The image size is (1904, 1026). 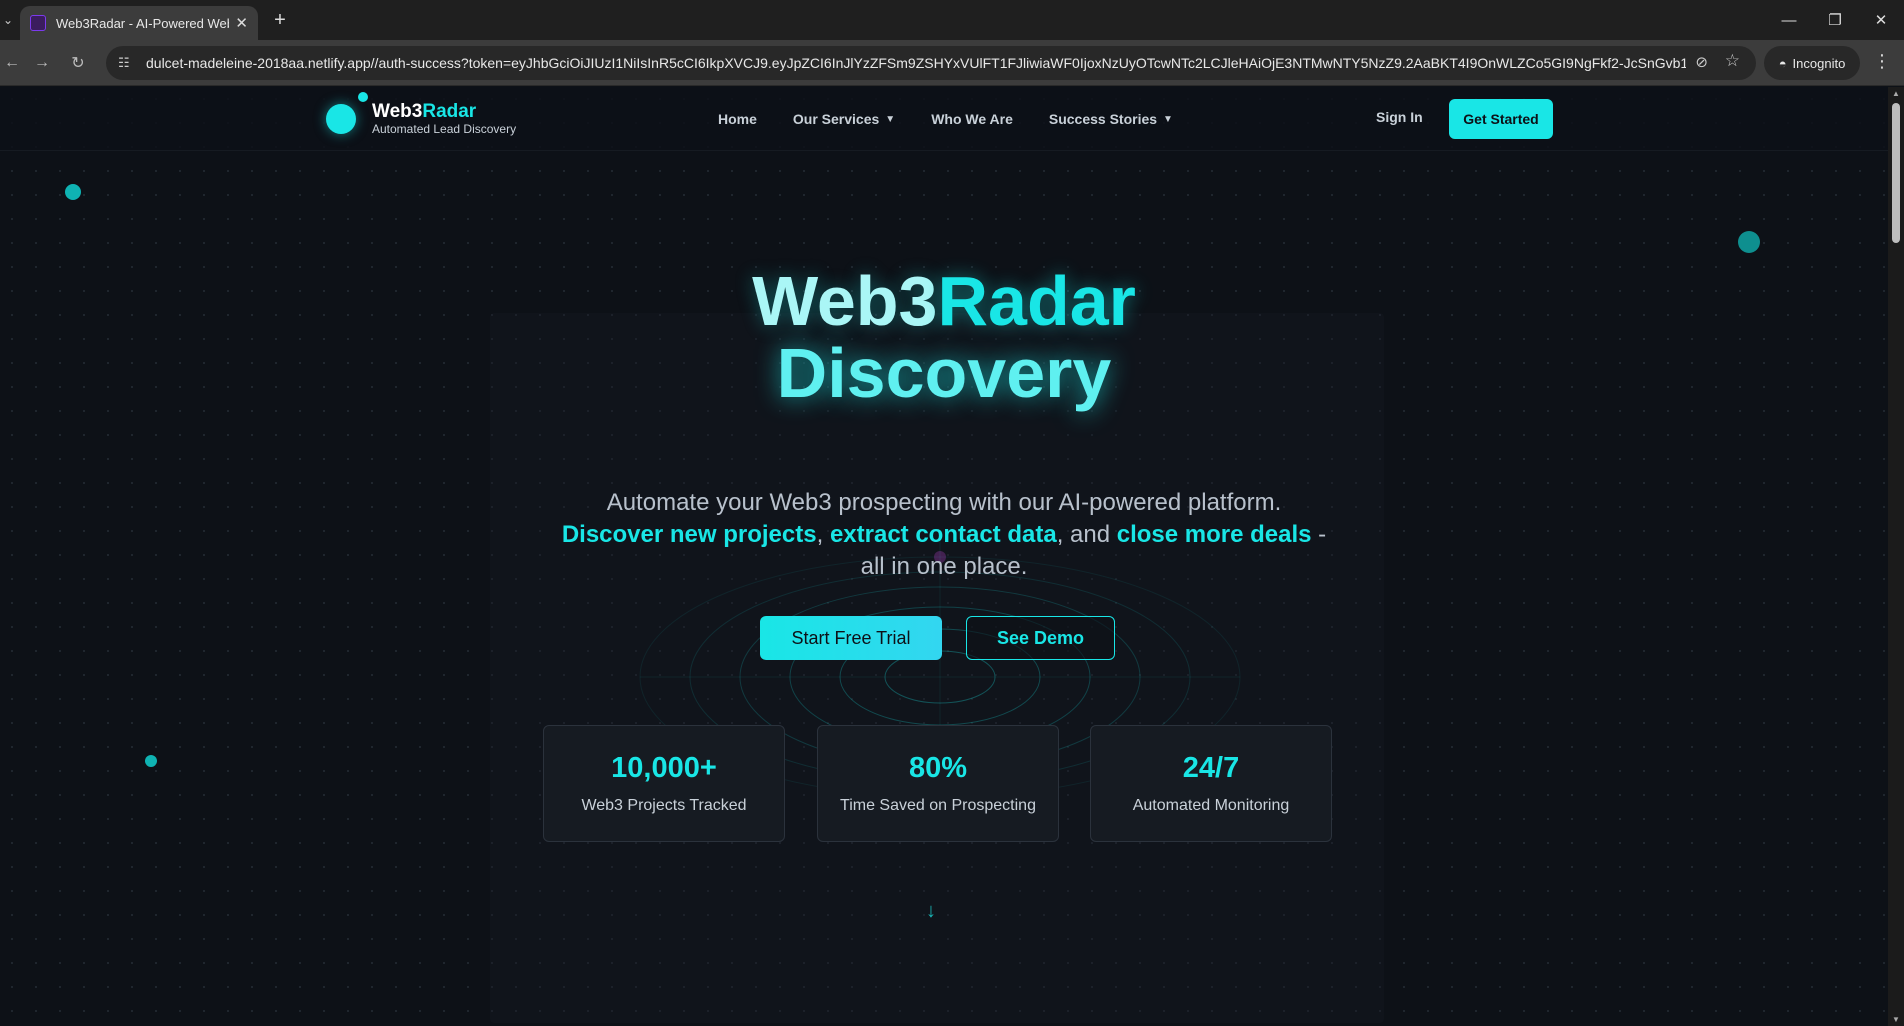 What do you see at coordinates (931, 911) in the screenshot?
I see `scroll-down-arrow-icon: ↓` at bounding box center [931, 911].